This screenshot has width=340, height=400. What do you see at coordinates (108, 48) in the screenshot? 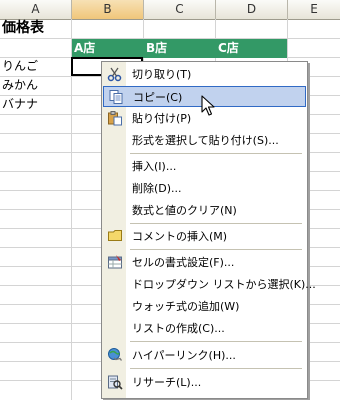
I see `header-cell-store-a: A店` at bounding box center [108, 48].